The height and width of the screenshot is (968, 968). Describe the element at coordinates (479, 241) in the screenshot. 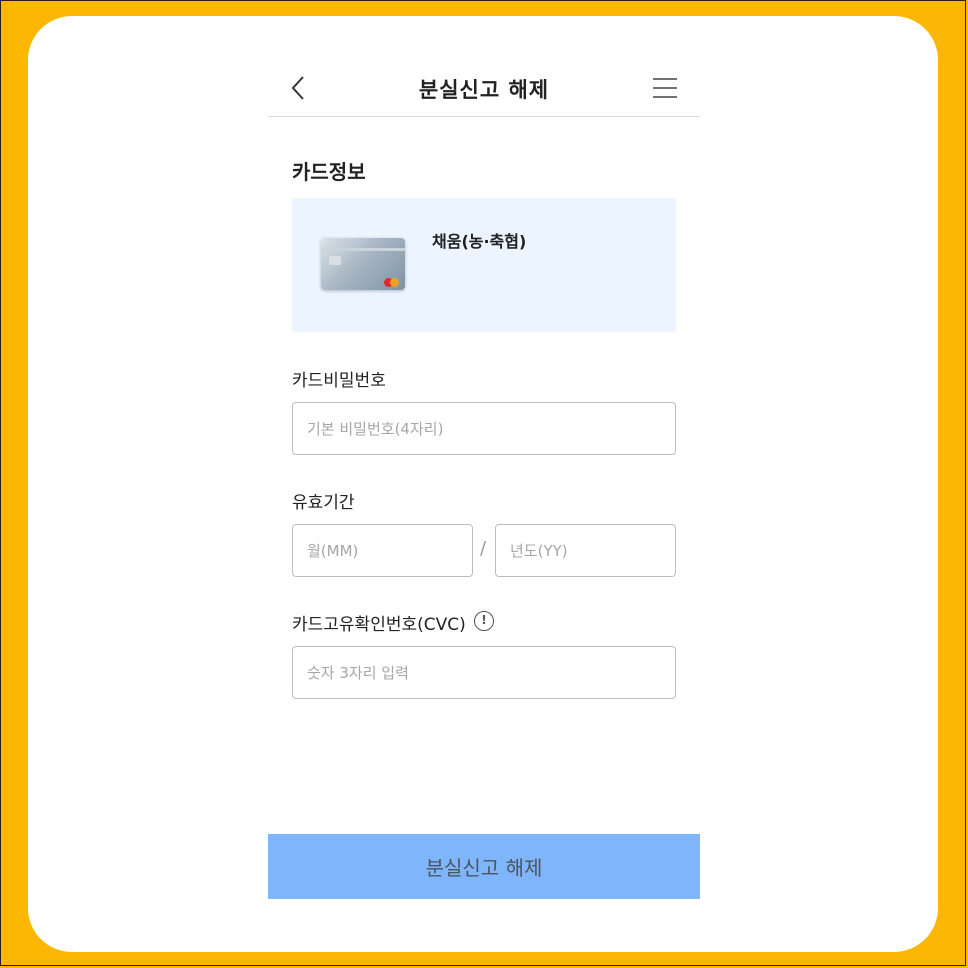

I see `card-name: 채움(농·축협)` at that location.